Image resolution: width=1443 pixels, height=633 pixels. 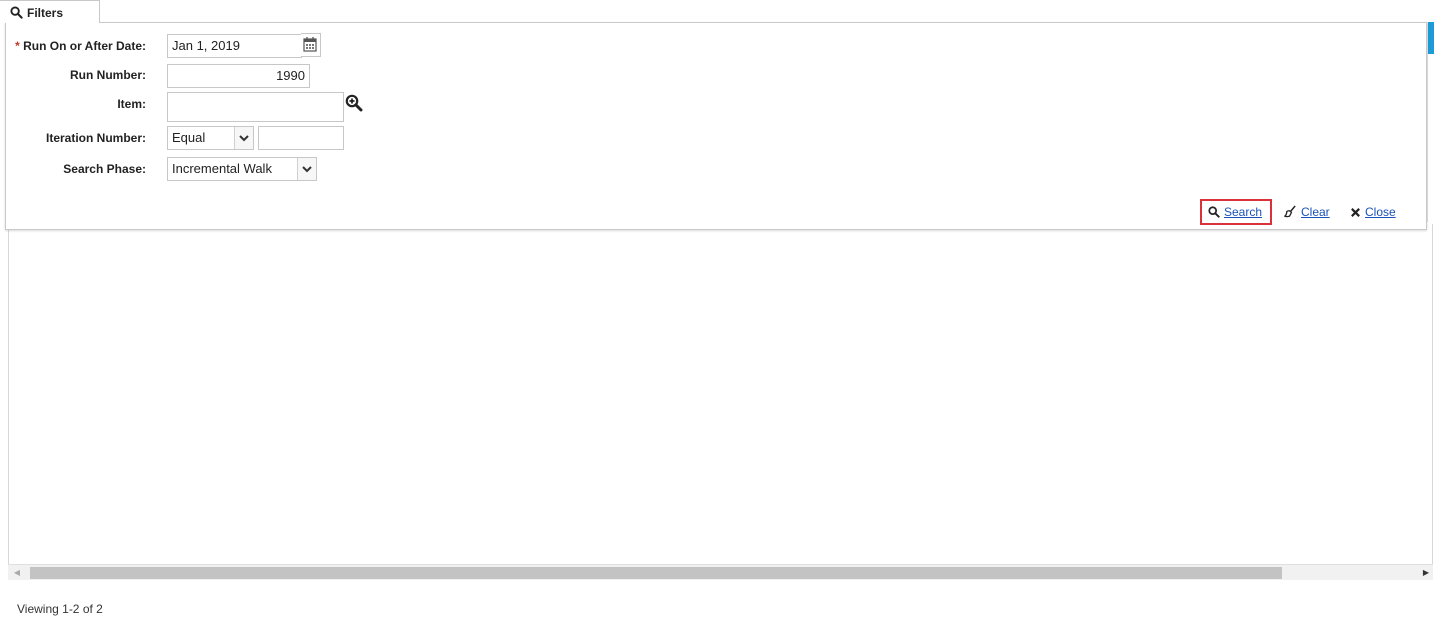 What do you see at coordinates (95, 138) in the screenshot?
I see `iteration-number-label: Iteration Number:` at bounding box center [95, 138].